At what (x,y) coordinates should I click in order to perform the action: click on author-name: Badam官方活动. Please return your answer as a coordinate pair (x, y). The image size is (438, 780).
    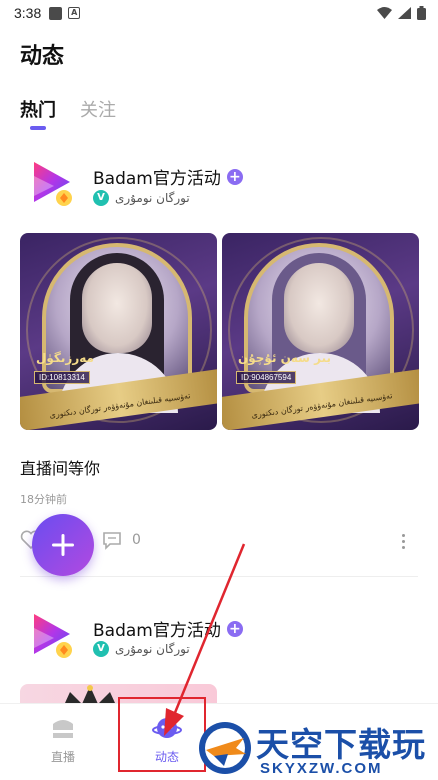
    Looking at the image, I should click on (157, 179).